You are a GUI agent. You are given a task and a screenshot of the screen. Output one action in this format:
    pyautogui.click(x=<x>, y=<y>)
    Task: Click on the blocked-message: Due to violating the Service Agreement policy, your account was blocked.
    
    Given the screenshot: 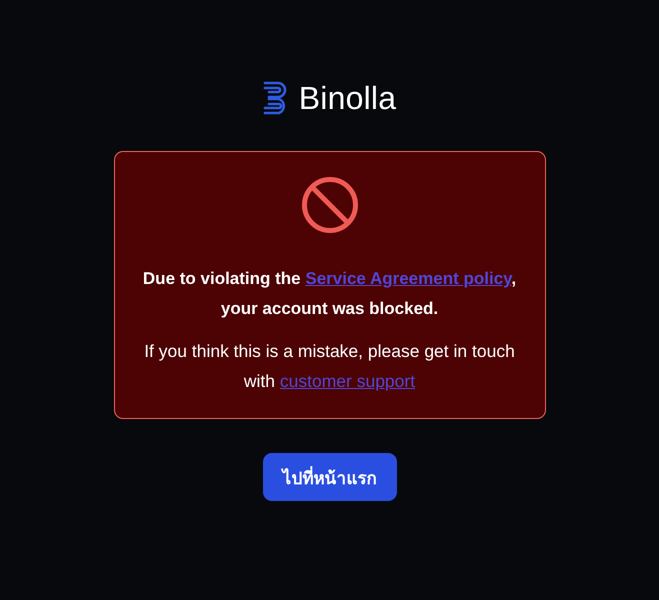 What is the action you would take?
    pyautogui.click(x=330, y=294)
    